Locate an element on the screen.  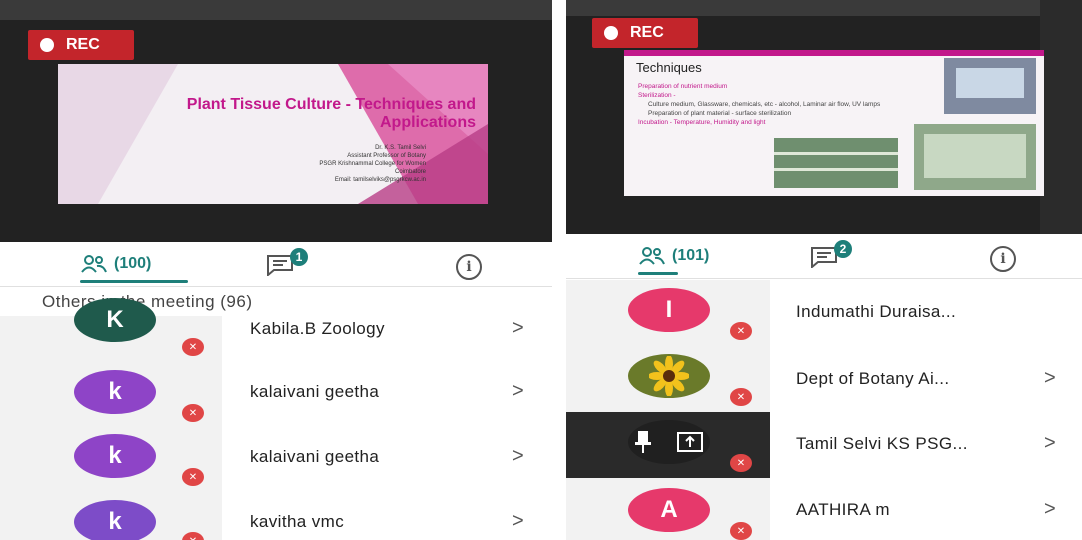
side-bar is located at coordinates (1061, 117).